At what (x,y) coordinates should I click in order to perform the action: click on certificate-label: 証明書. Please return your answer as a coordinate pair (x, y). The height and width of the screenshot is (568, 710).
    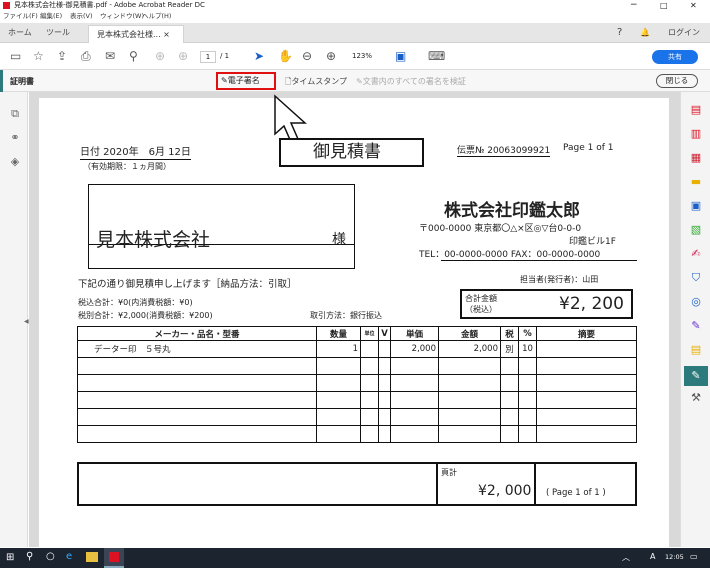
    Looking at the image, I should click on (22, 81).